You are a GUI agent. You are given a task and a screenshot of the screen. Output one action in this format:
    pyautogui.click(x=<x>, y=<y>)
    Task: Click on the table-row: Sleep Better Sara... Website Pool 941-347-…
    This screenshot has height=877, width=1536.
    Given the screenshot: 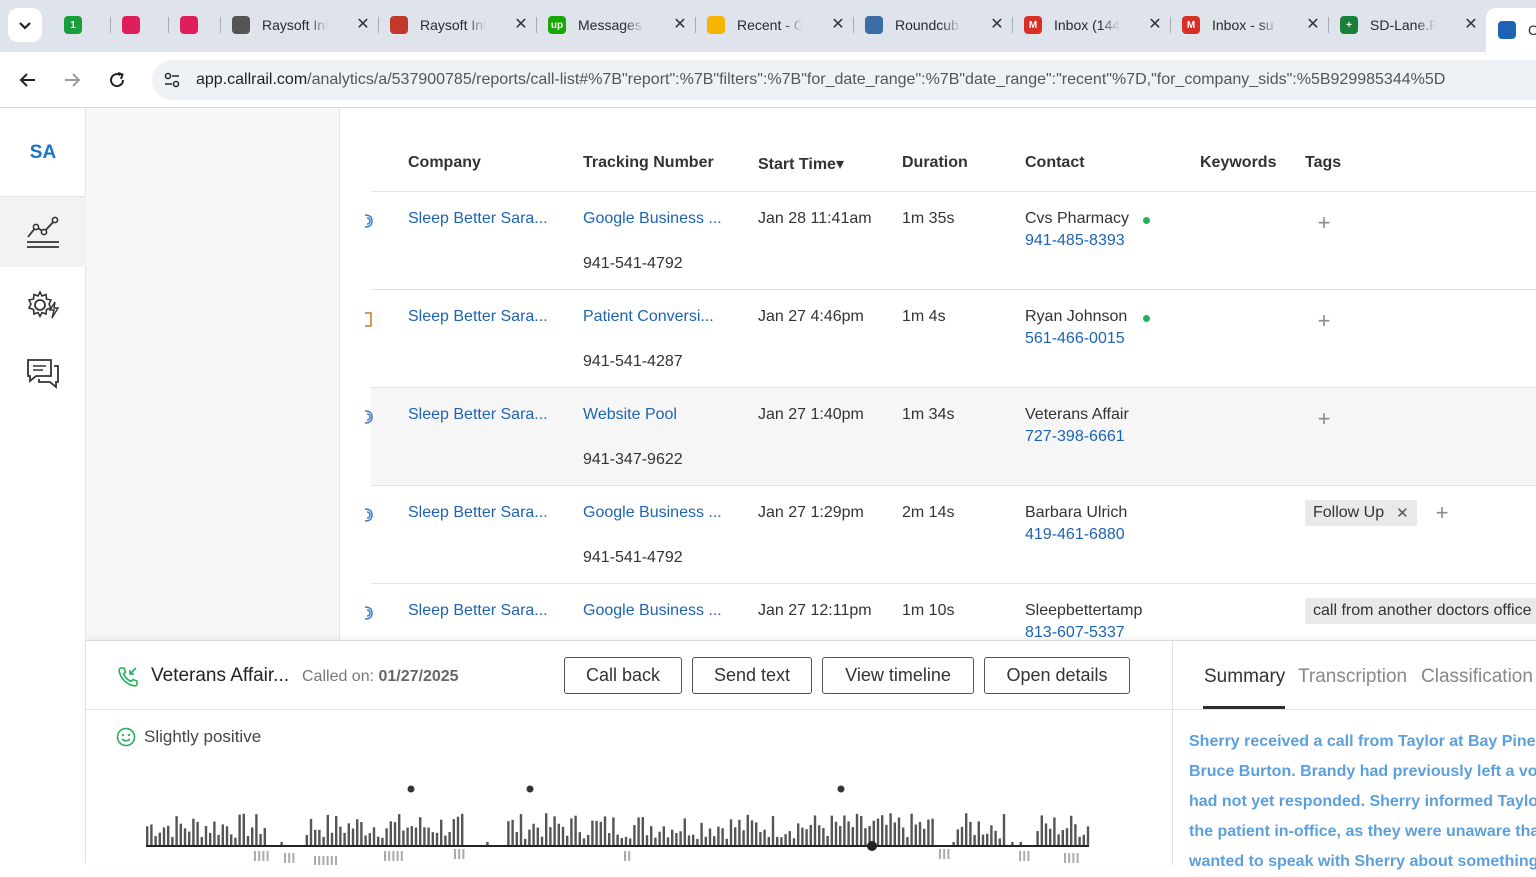 What is the action you would take?
    pyautogui.click(x=950, y=437)
    